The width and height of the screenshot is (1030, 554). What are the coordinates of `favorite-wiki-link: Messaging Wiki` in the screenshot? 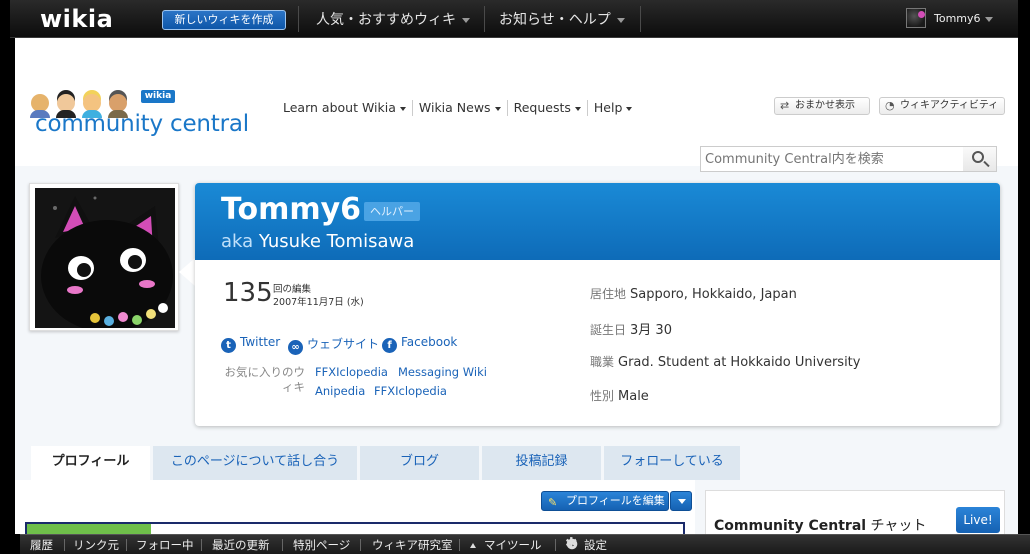 It's located at (442, 372).